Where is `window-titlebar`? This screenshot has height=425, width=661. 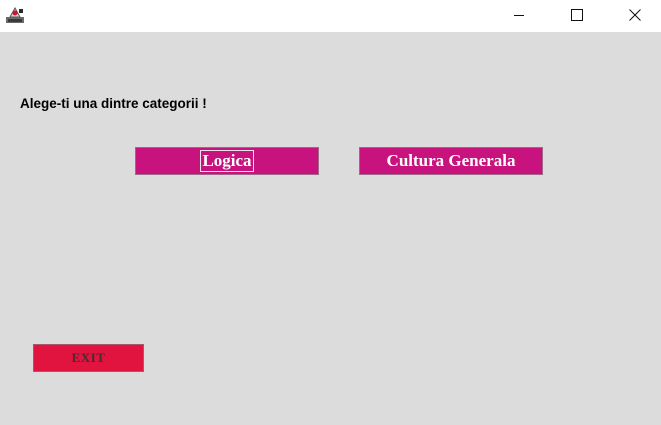 window-titlebar is located at coordinates (330, 16).